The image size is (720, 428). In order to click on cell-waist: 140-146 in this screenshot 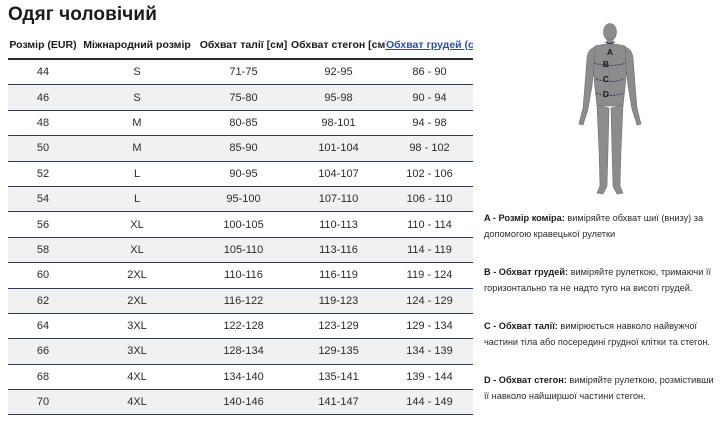, I will do `click(243, 402)`.